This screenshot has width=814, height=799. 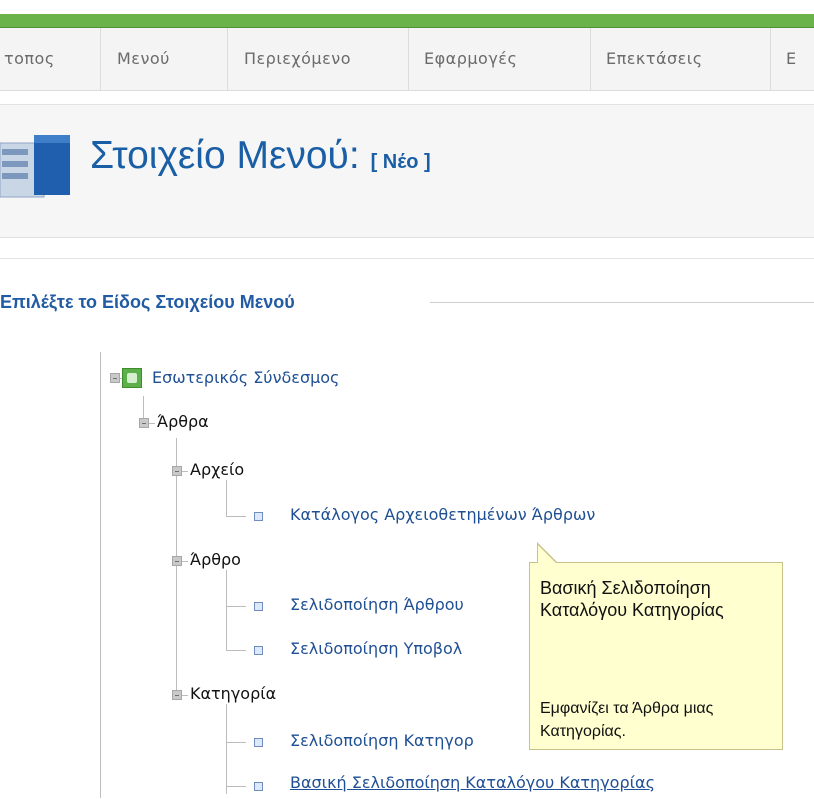 What do you see at coordinates (215, 559) in the screenshot?
I see `tree-node-article: Άρθρο` at bounding box center [215, 559].